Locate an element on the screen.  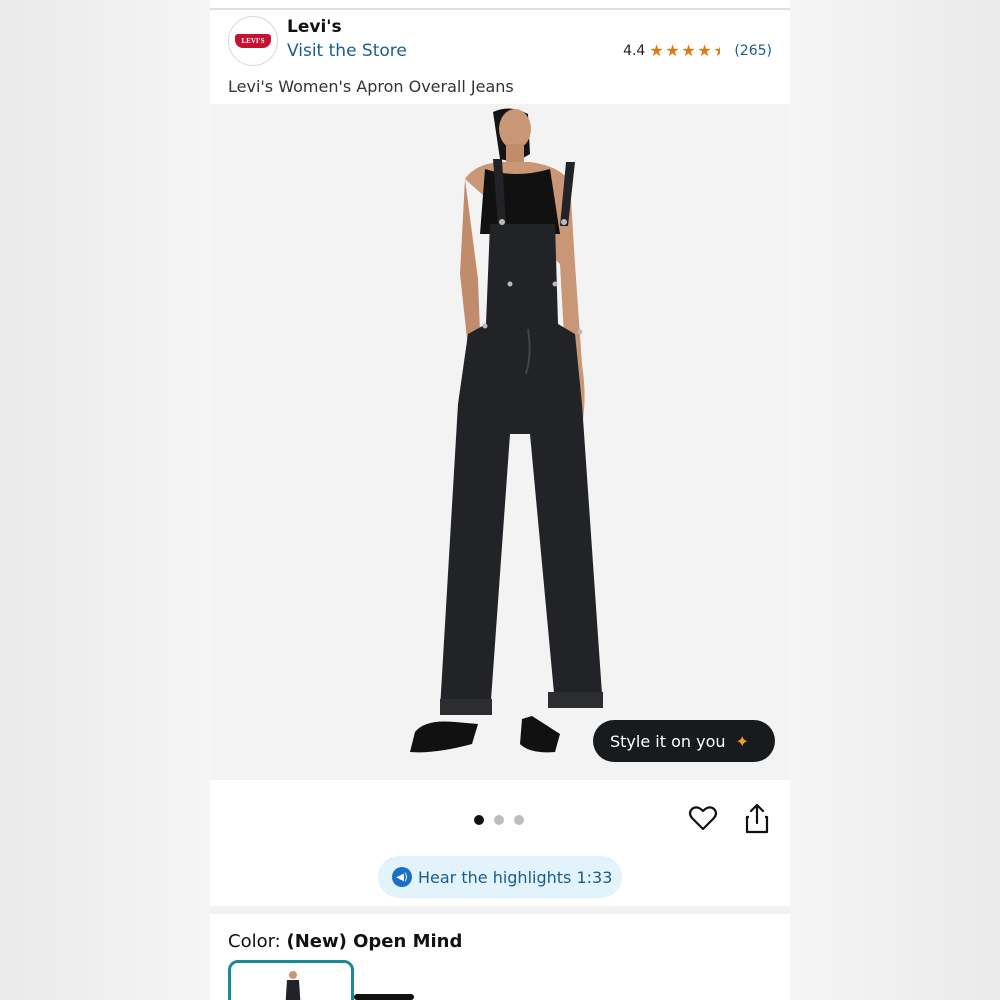
visit-store-link: Visit the Store is located at coordinates (347, 51).